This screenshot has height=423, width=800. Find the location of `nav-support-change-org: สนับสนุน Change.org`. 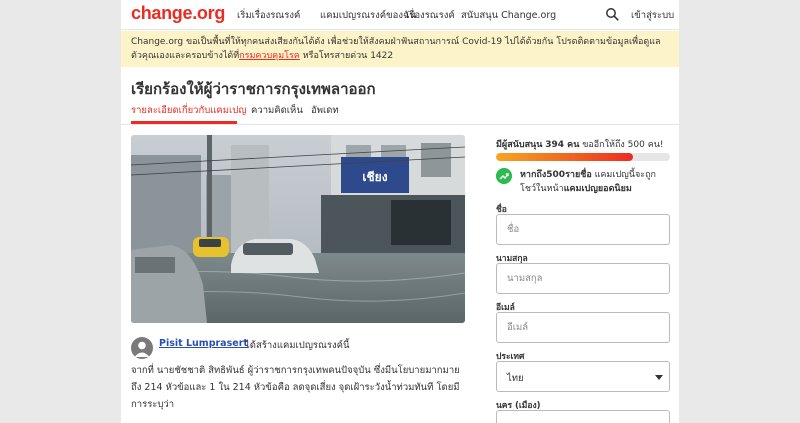

nav-support-change-org: สนับสนุน Change.org is located at coordinates (508, 15).